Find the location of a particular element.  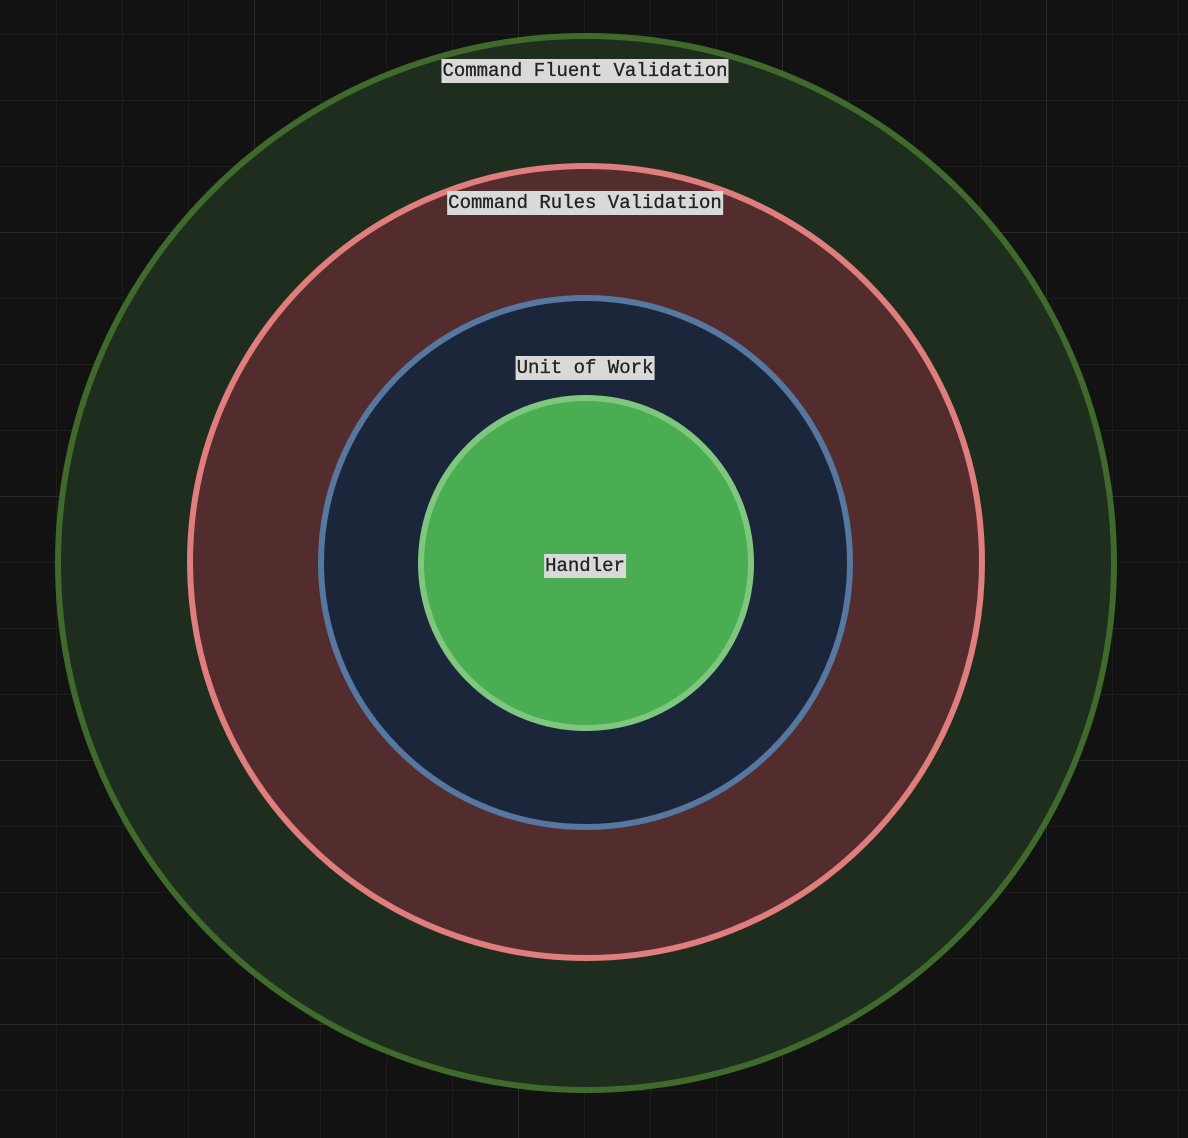

layer-label-command-rules-validation: Command Rules Validation is located at coordinates (585, 203).